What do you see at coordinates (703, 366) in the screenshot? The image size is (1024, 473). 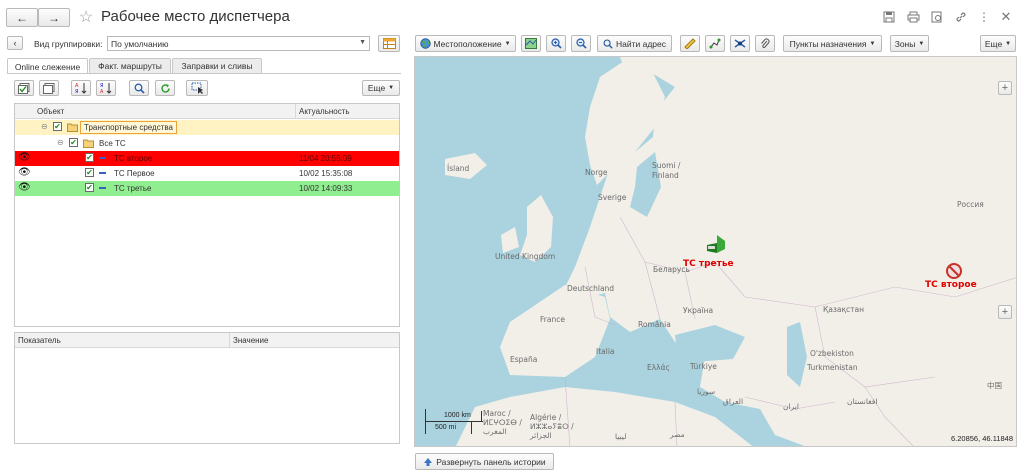 I see `map-label-turkiye: Türkiye` at bounding box center [703, 366].